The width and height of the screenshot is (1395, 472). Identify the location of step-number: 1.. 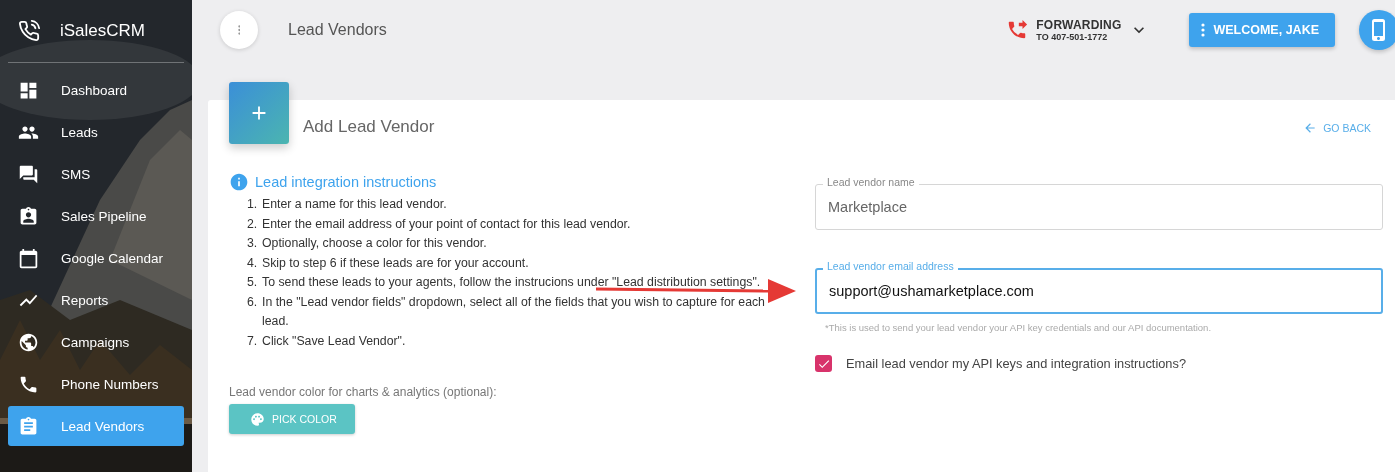
(253, 204).